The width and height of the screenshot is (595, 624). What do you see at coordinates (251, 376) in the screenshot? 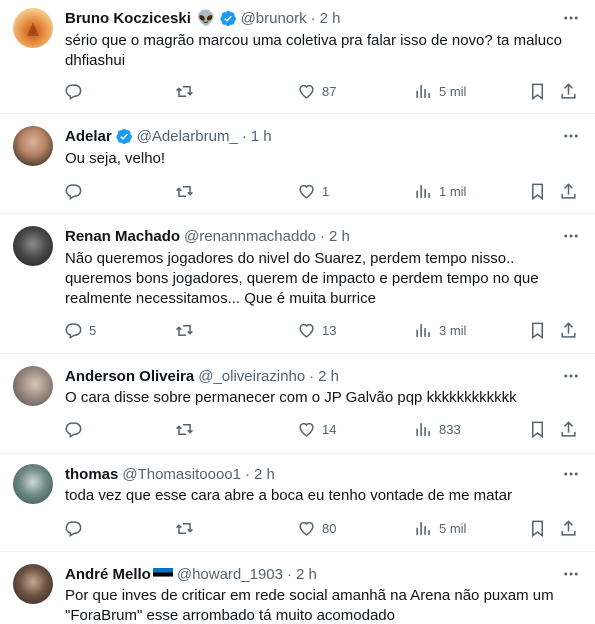
I see `author-handle: @_oliveirazinho` at bounding box center [251, 376].